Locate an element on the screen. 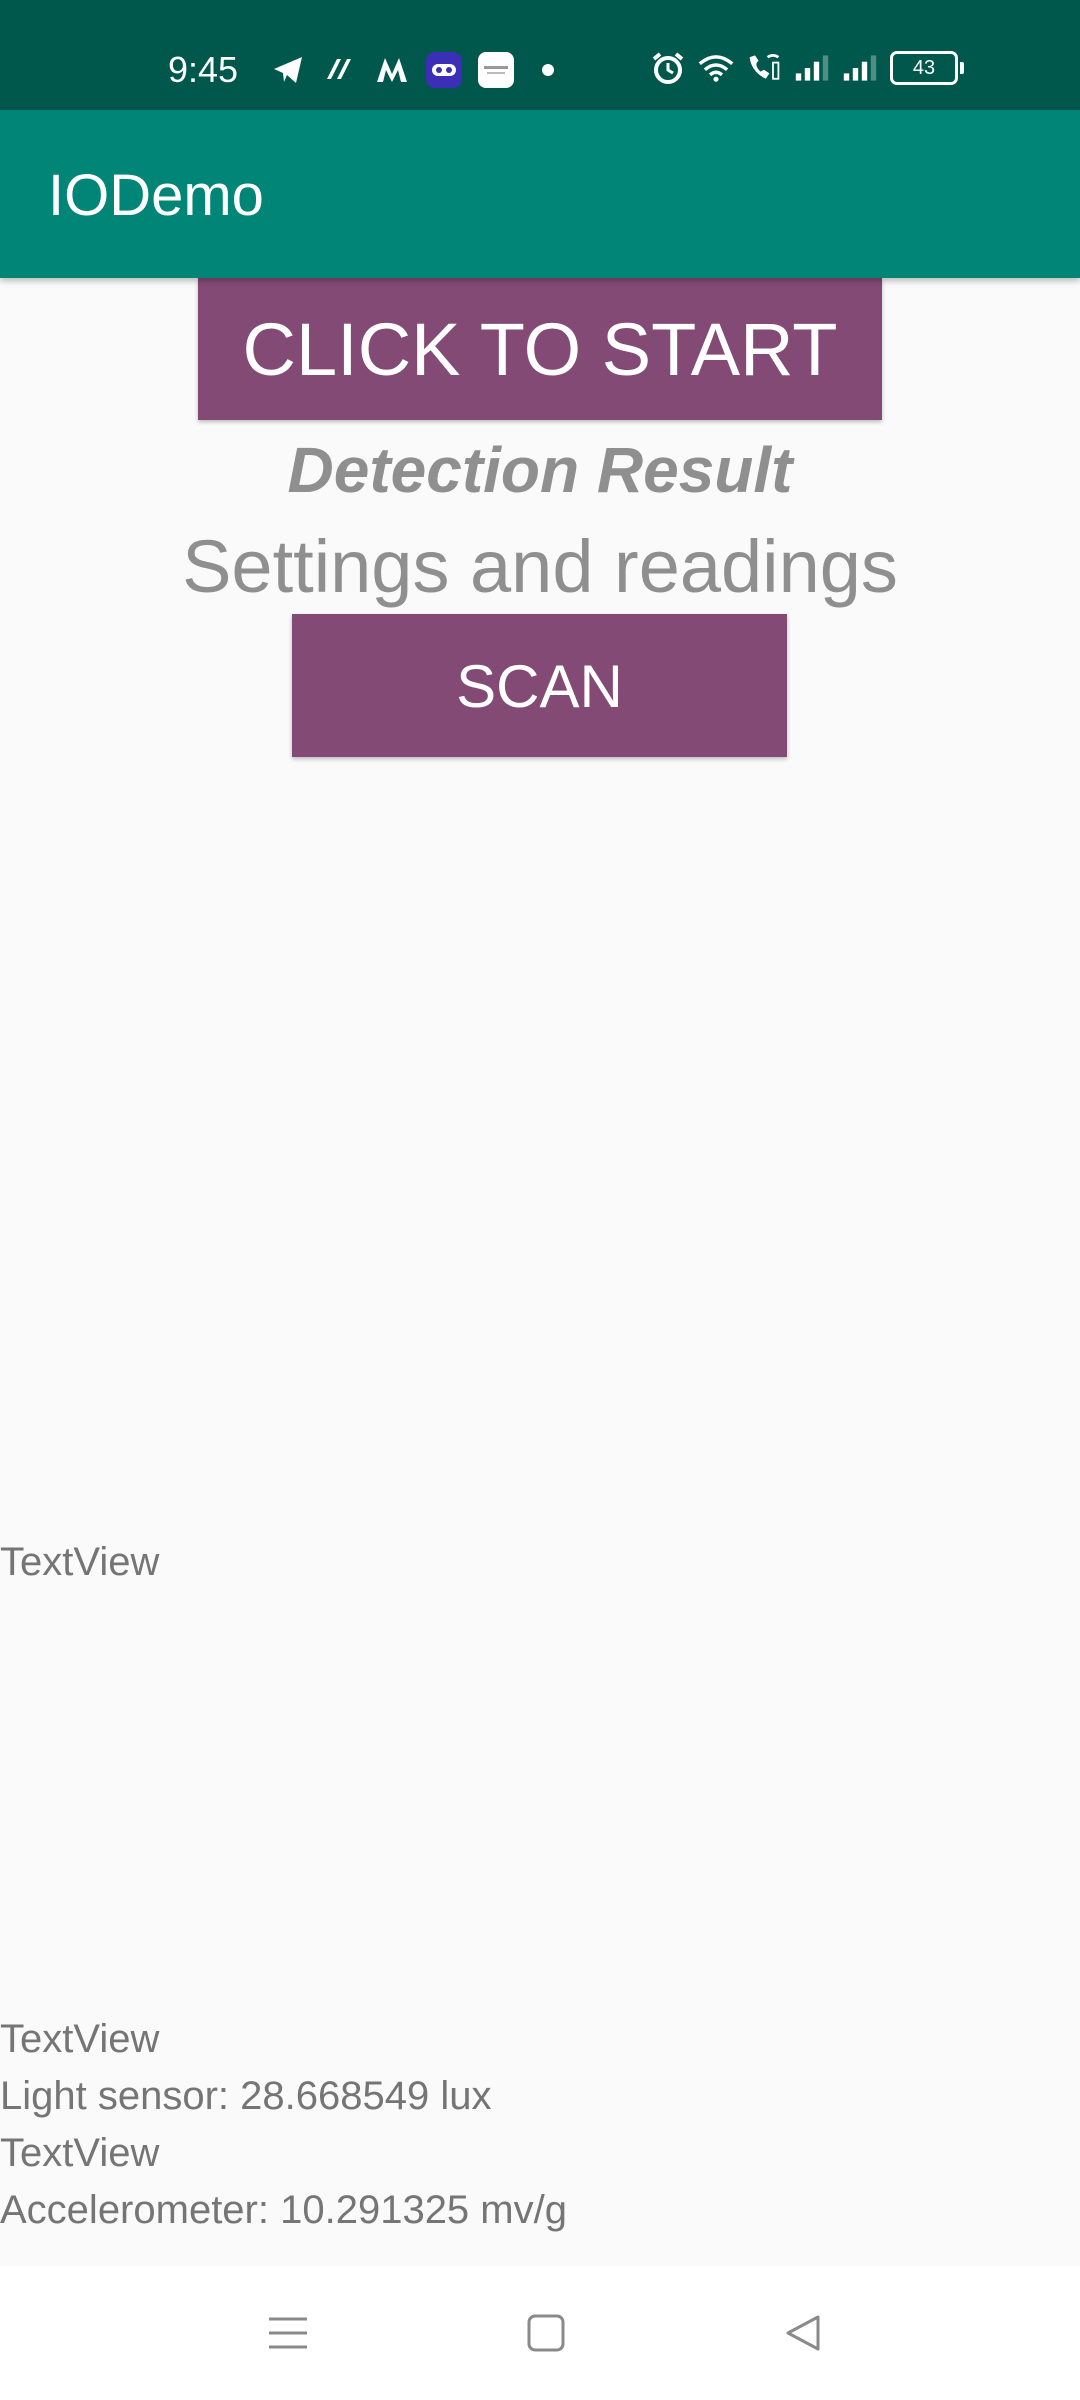 This screenshot has width=1080, height=2400. alarm-icon is located at coordinates (668, 68).